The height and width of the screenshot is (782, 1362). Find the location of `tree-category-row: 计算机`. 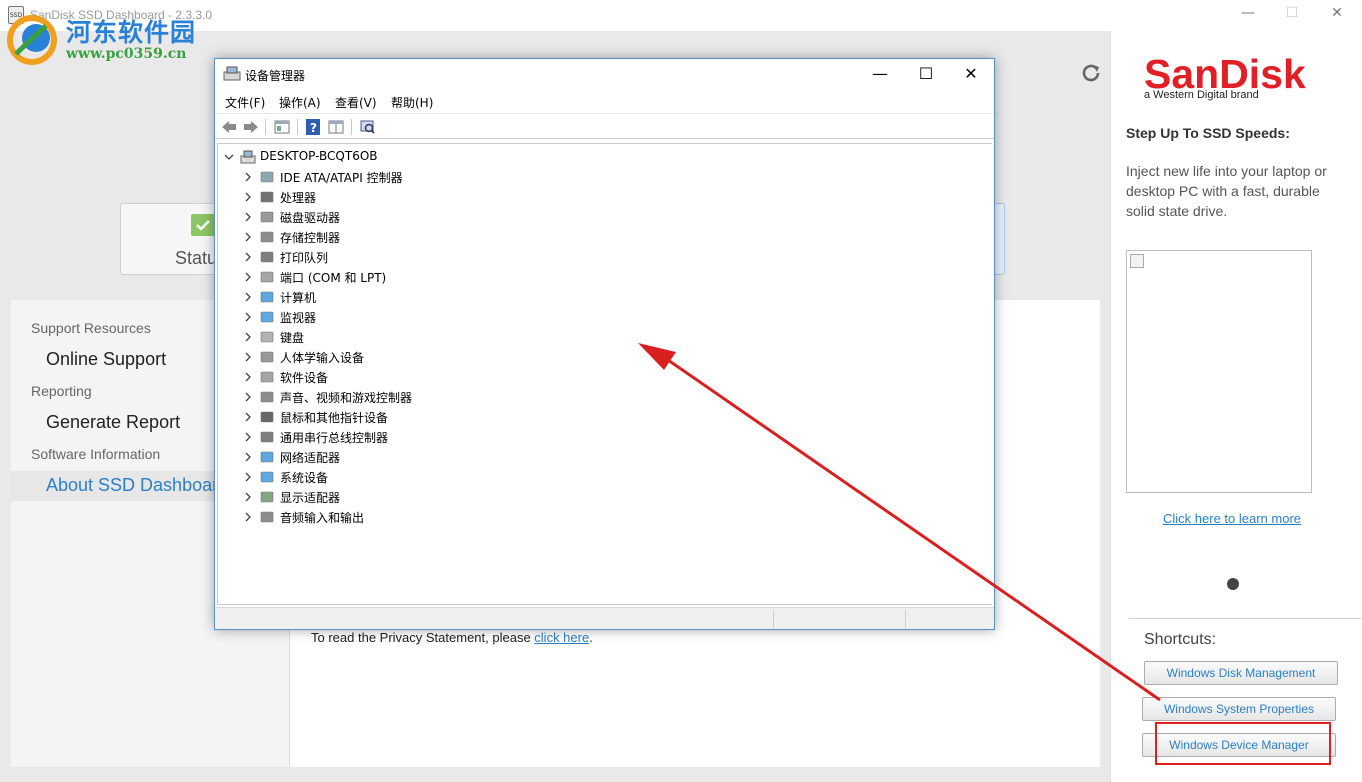

tree-category-row: 计算机 is located at coordinates (603, 297).